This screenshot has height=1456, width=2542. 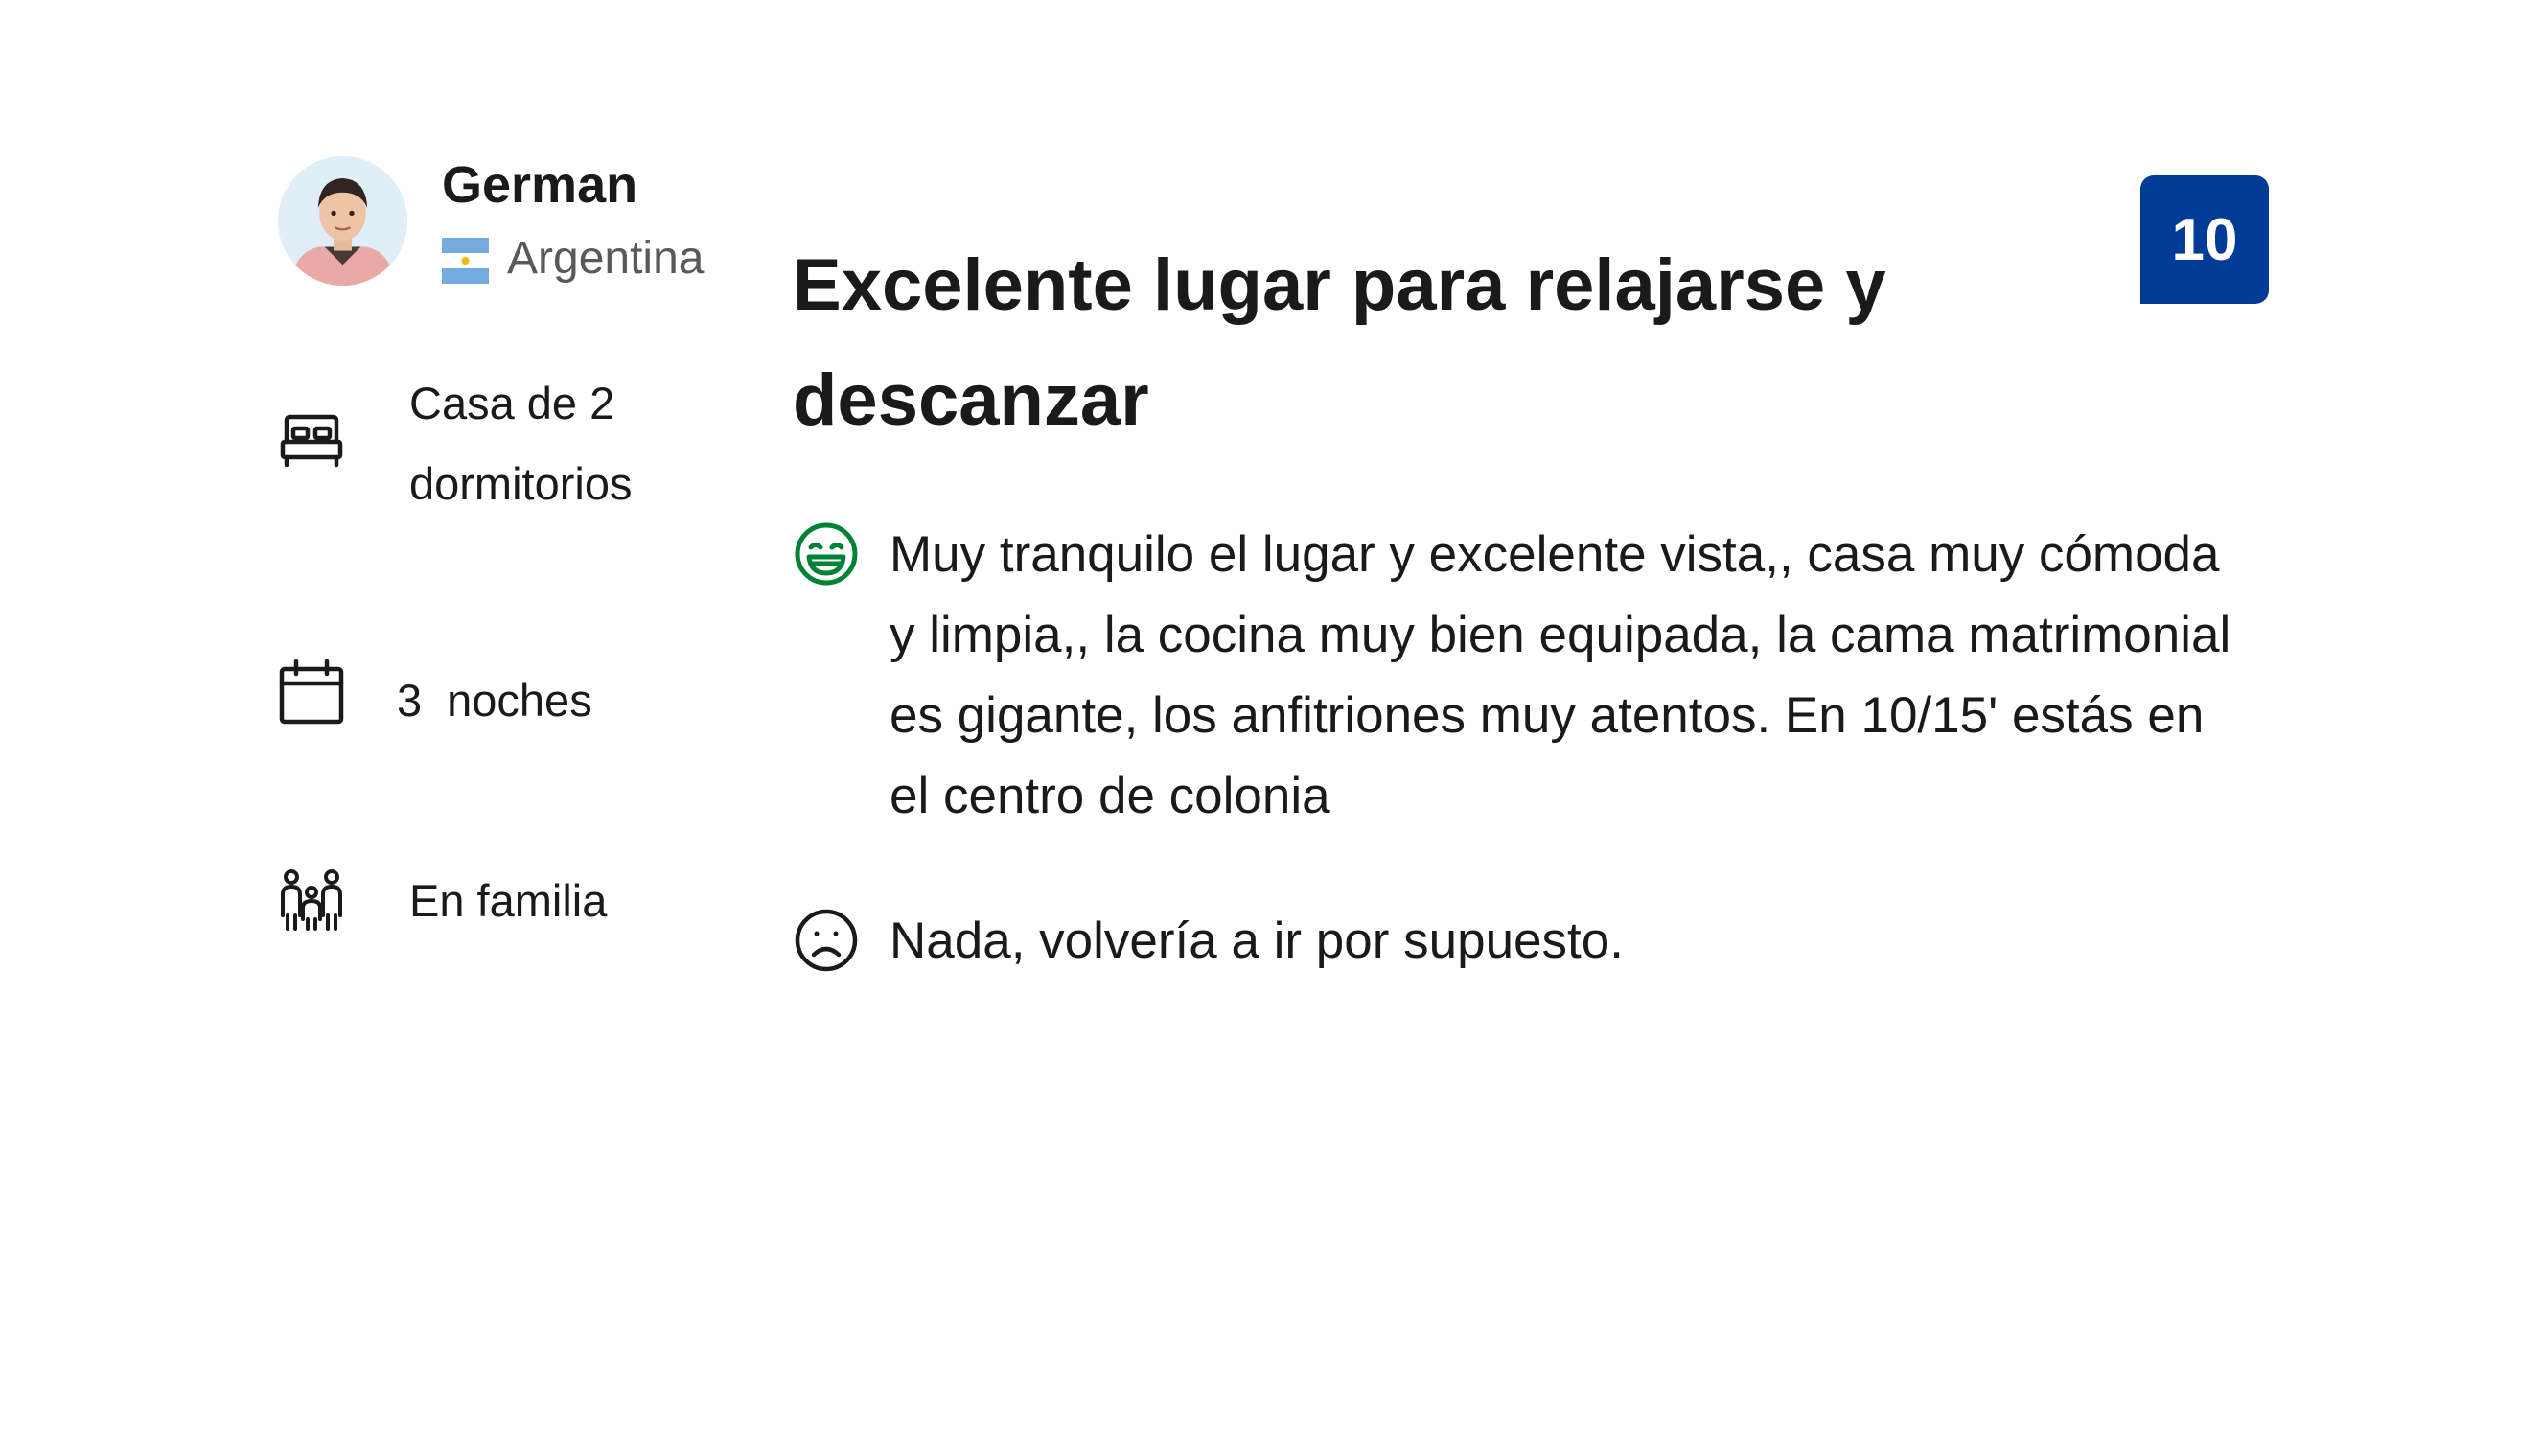 What do you see at coordinates (311, 692) in the screenshot?
I see `calendar-icon` at bounding box center [311, 692].